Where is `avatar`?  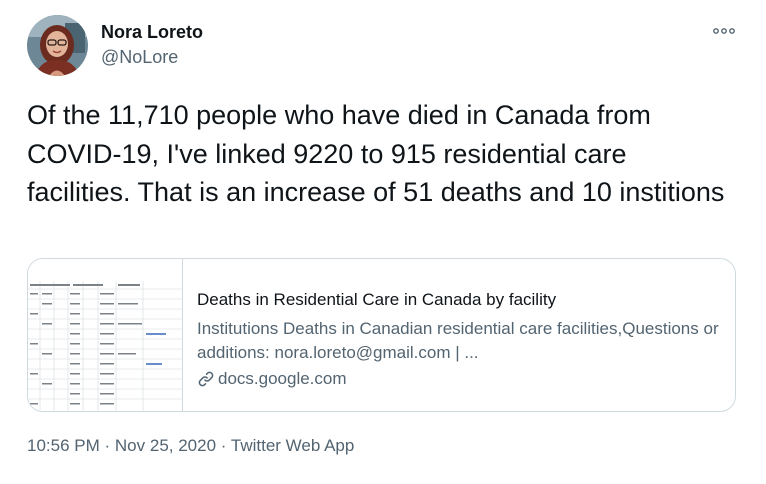 avatar is located at coordinates (57, 45).